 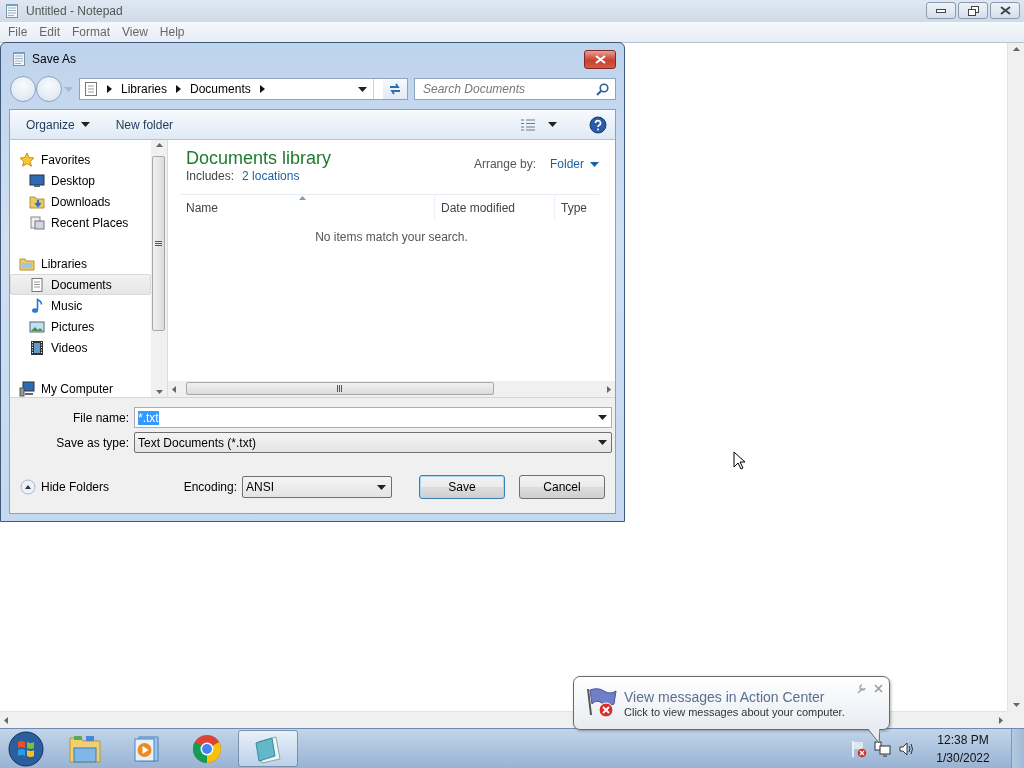 I want to click on balloon-title: View messages in Action Center, so click(x=725, y=697).